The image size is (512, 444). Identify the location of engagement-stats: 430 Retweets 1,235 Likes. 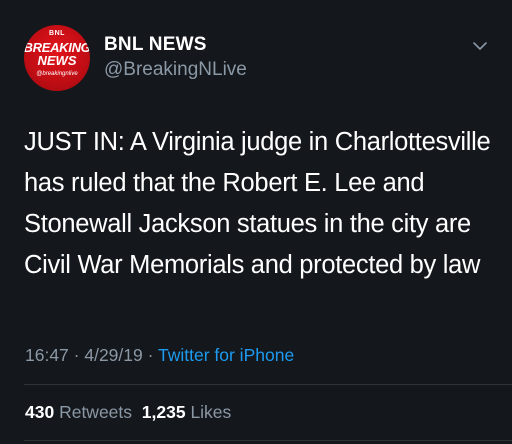
(128, 412).